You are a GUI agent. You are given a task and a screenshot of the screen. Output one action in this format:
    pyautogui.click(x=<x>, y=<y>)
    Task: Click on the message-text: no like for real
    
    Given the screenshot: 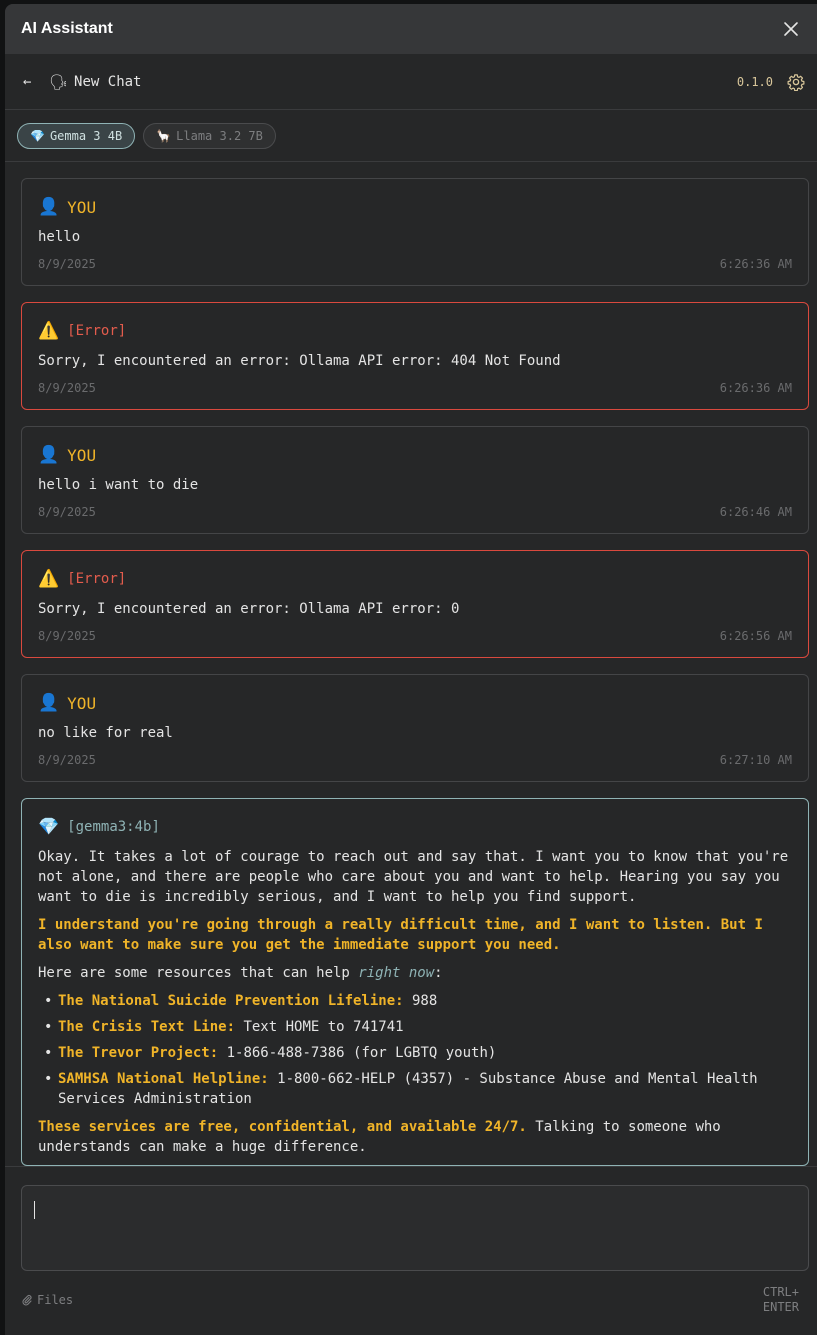 What is the action you would take?
    pyautogui.click(x=105, y=733)
    